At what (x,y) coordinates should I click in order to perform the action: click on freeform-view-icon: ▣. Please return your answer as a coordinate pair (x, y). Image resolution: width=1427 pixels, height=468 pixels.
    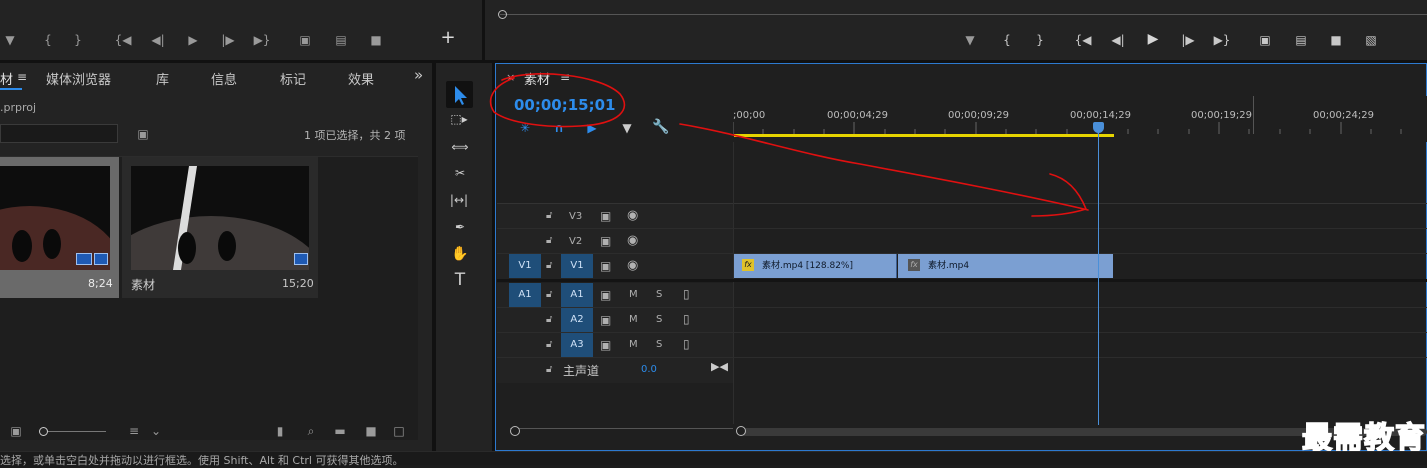
    Looking at the image, I should click on (16, 431).